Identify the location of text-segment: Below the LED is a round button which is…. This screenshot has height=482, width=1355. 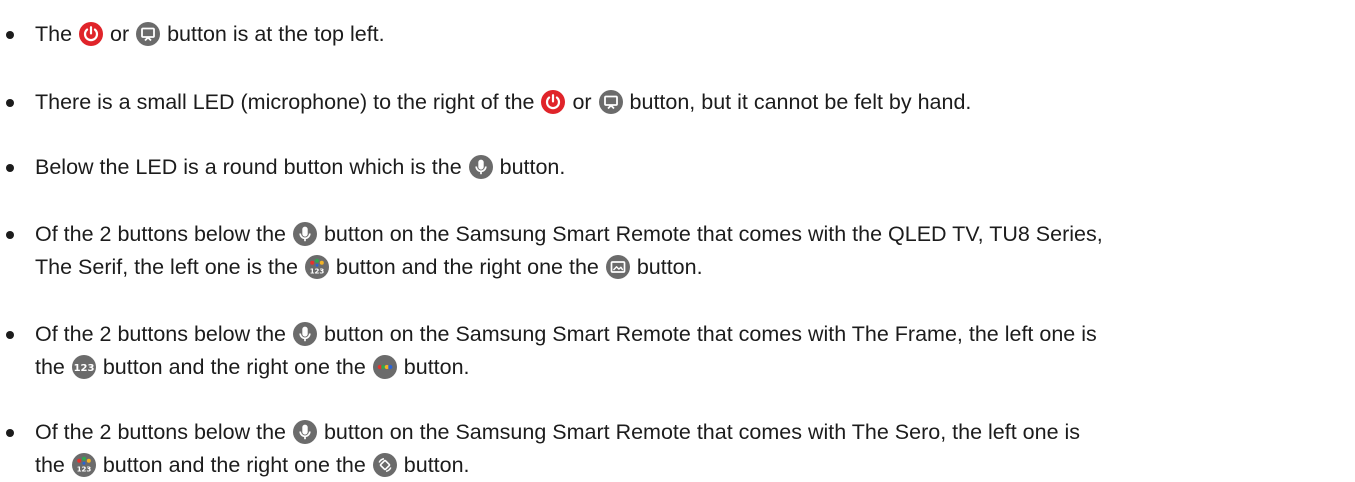
(251, 167).